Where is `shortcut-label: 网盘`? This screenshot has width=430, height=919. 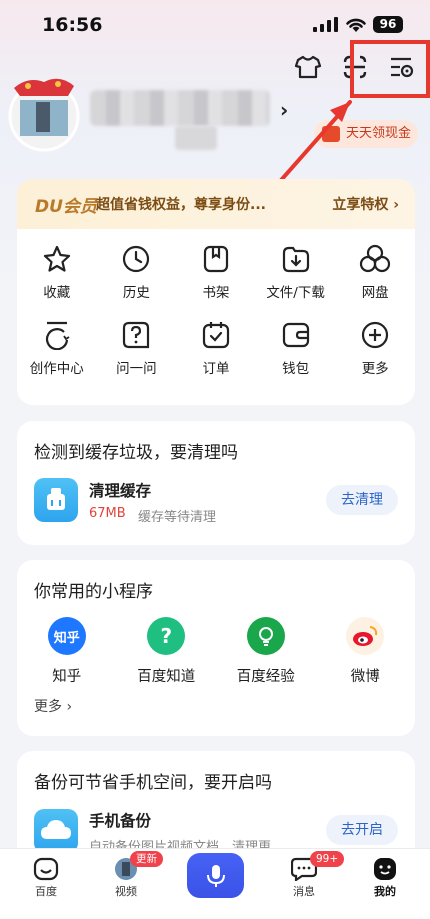 shortcut-label: 网盘 is located at coordinates (375, 293).